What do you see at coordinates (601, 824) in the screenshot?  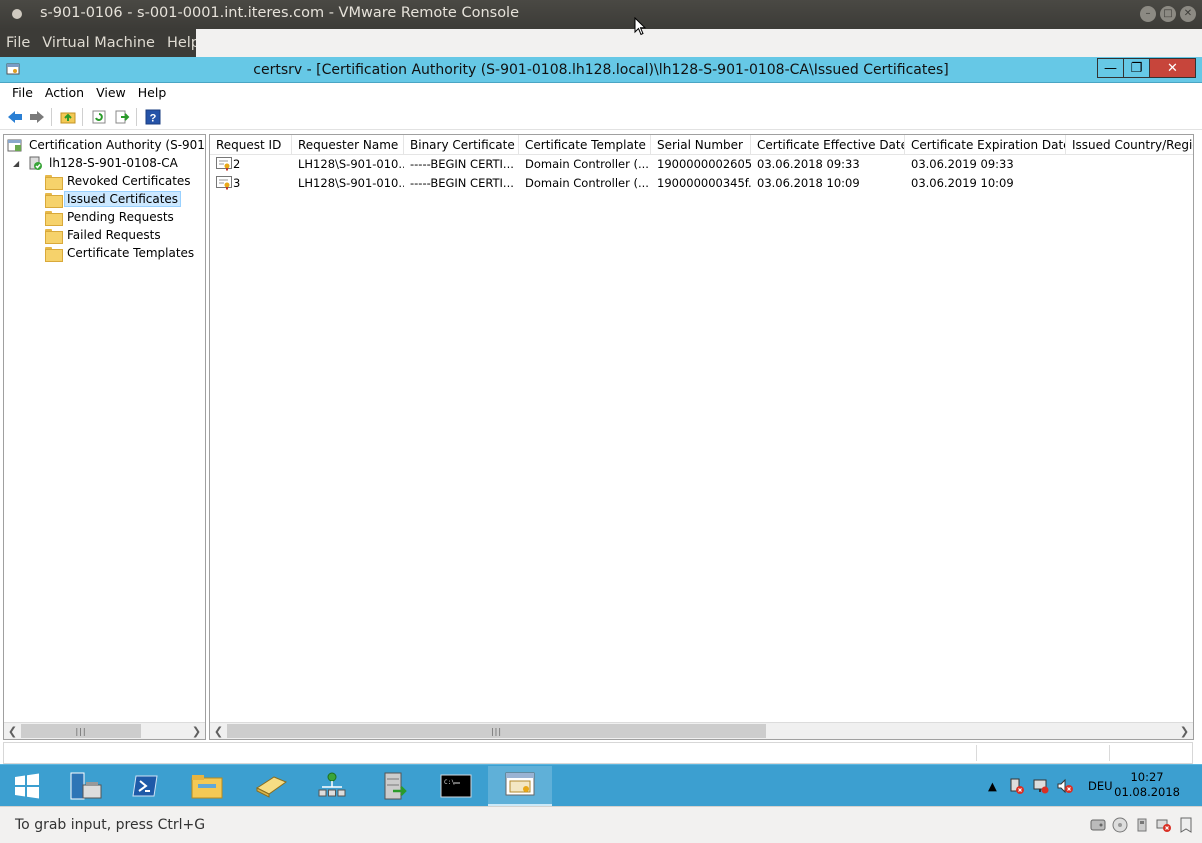 I see `vm-footer: To grab input, press Ctrl+G` at bounding box center [601, 824].